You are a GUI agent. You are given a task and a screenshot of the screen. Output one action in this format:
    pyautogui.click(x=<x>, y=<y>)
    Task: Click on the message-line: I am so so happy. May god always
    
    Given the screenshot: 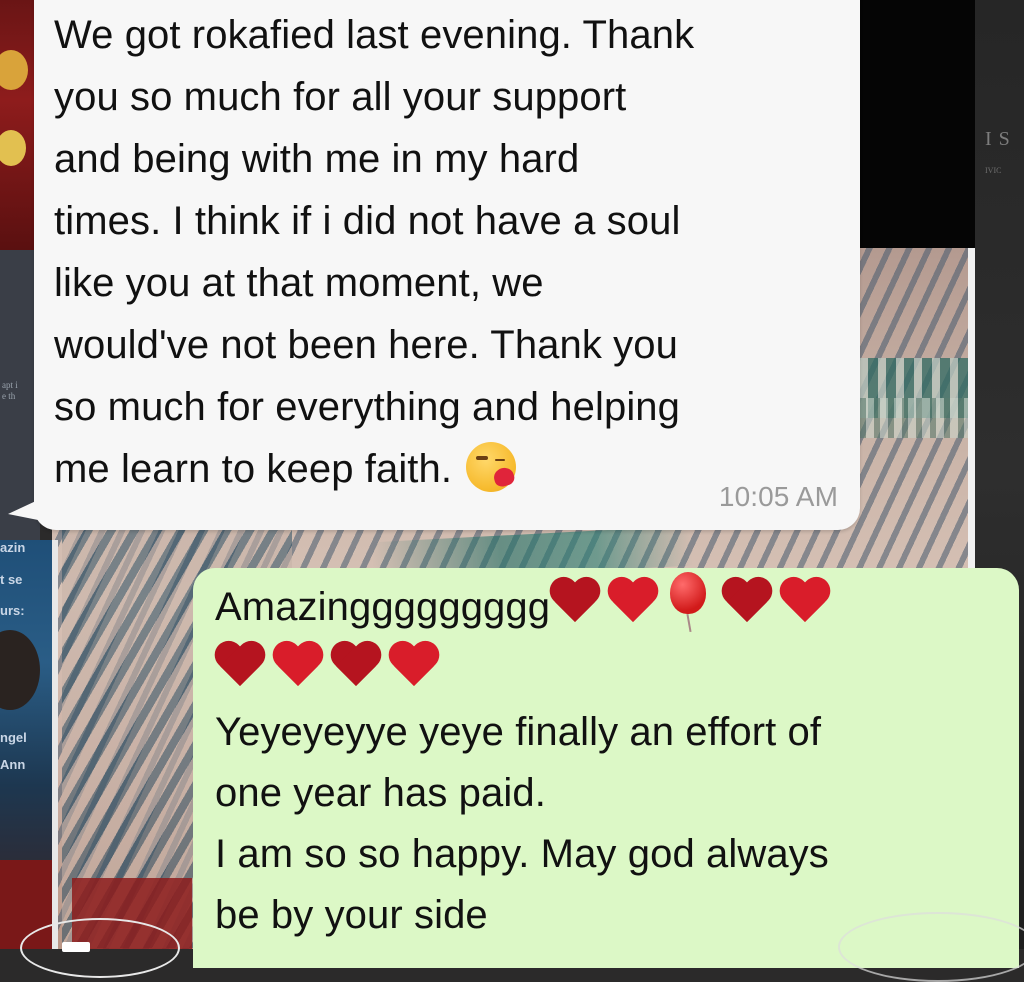 What is the action you would take?
    pyautogui.click(x=522, y=854)
    